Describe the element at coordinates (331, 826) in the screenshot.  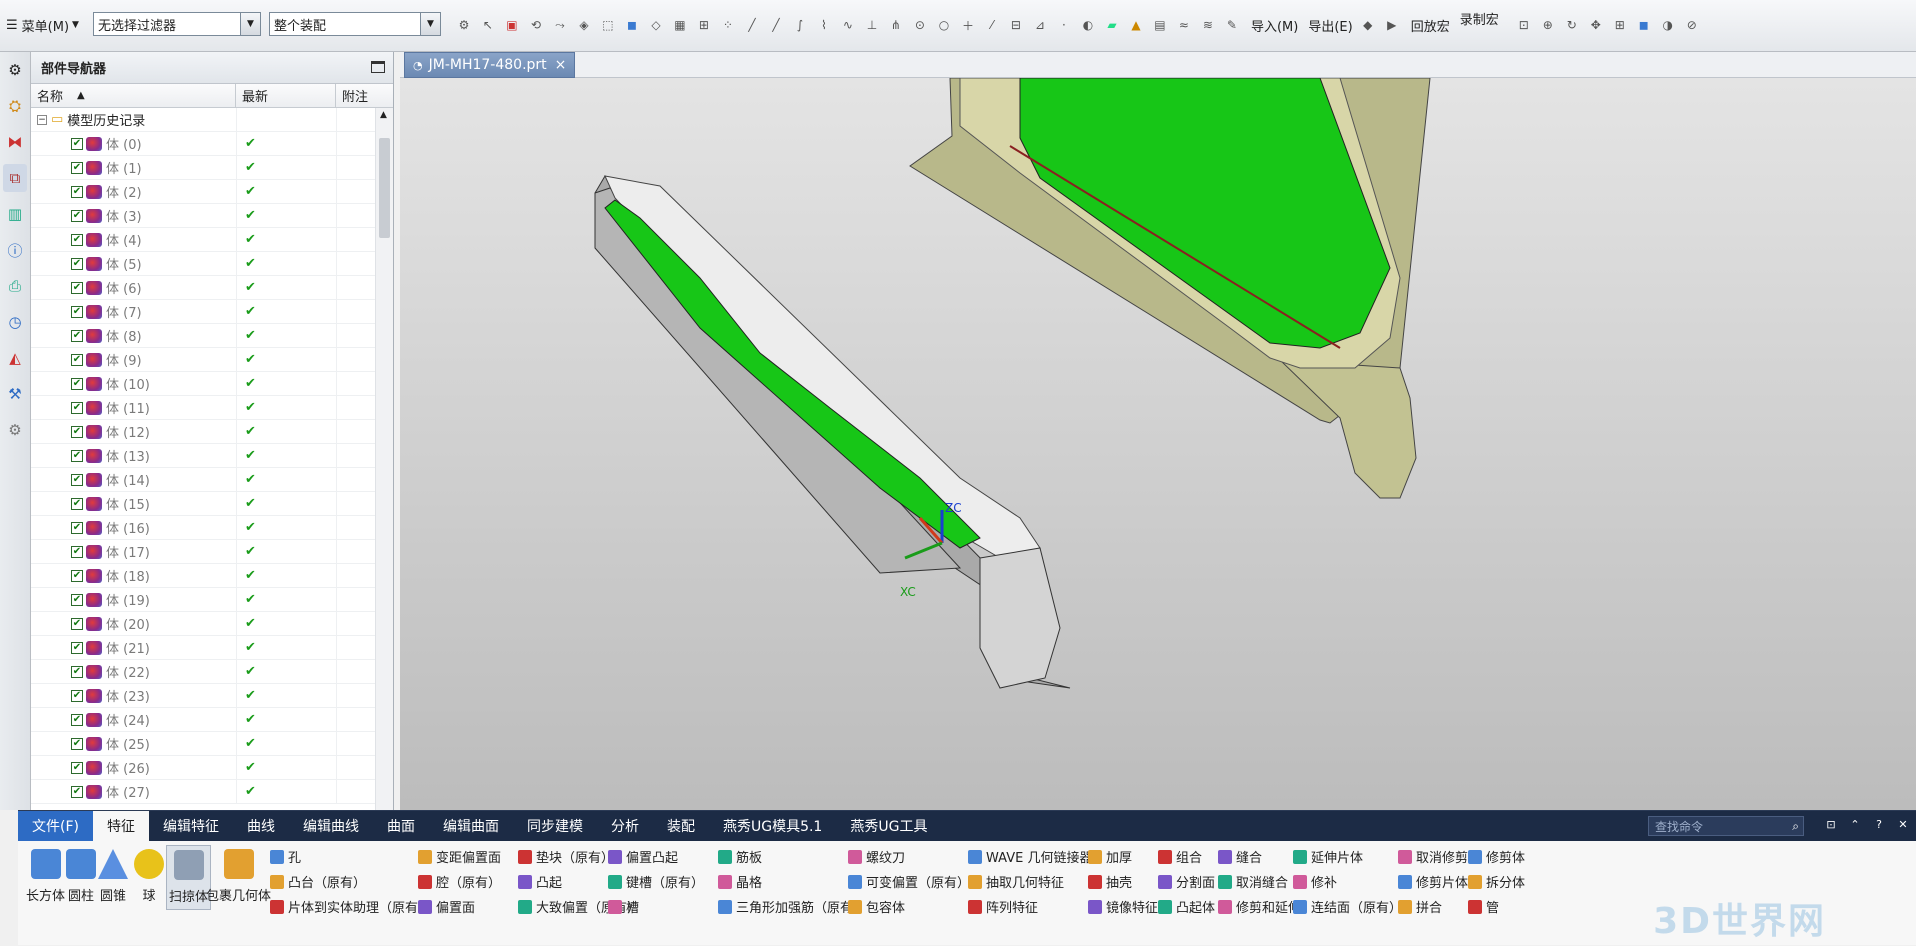
I see `ribbon-tab: 编辑曲线` at that location.